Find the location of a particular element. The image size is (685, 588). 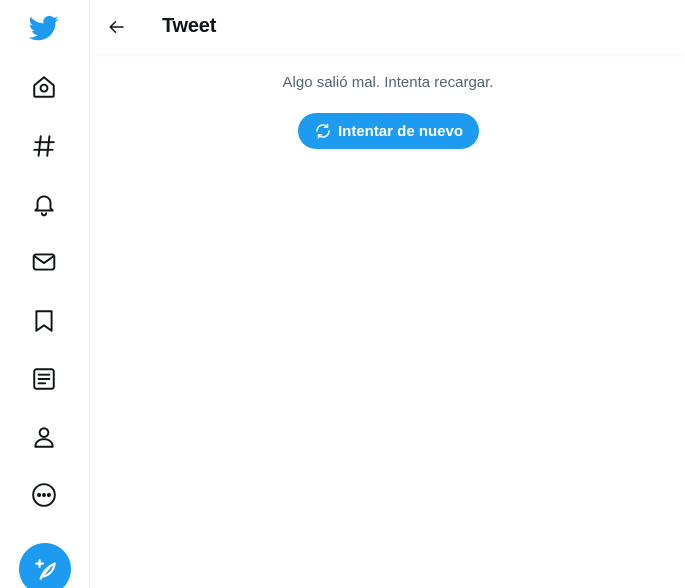

hashtag-icon is located at coordinates (44, 146).